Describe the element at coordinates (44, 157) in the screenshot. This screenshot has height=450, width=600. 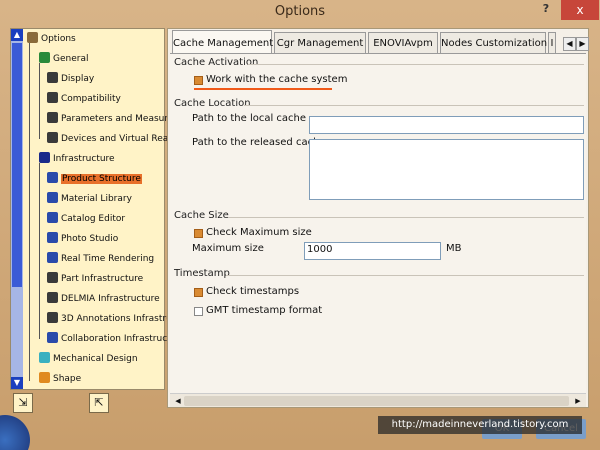
I see `infrastructure-icon` at that location.